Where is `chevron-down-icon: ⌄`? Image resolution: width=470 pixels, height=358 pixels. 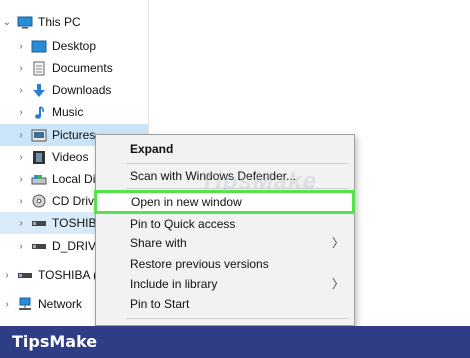 chevron-down-icon: ⌄ is located at coordinates (7, 22).